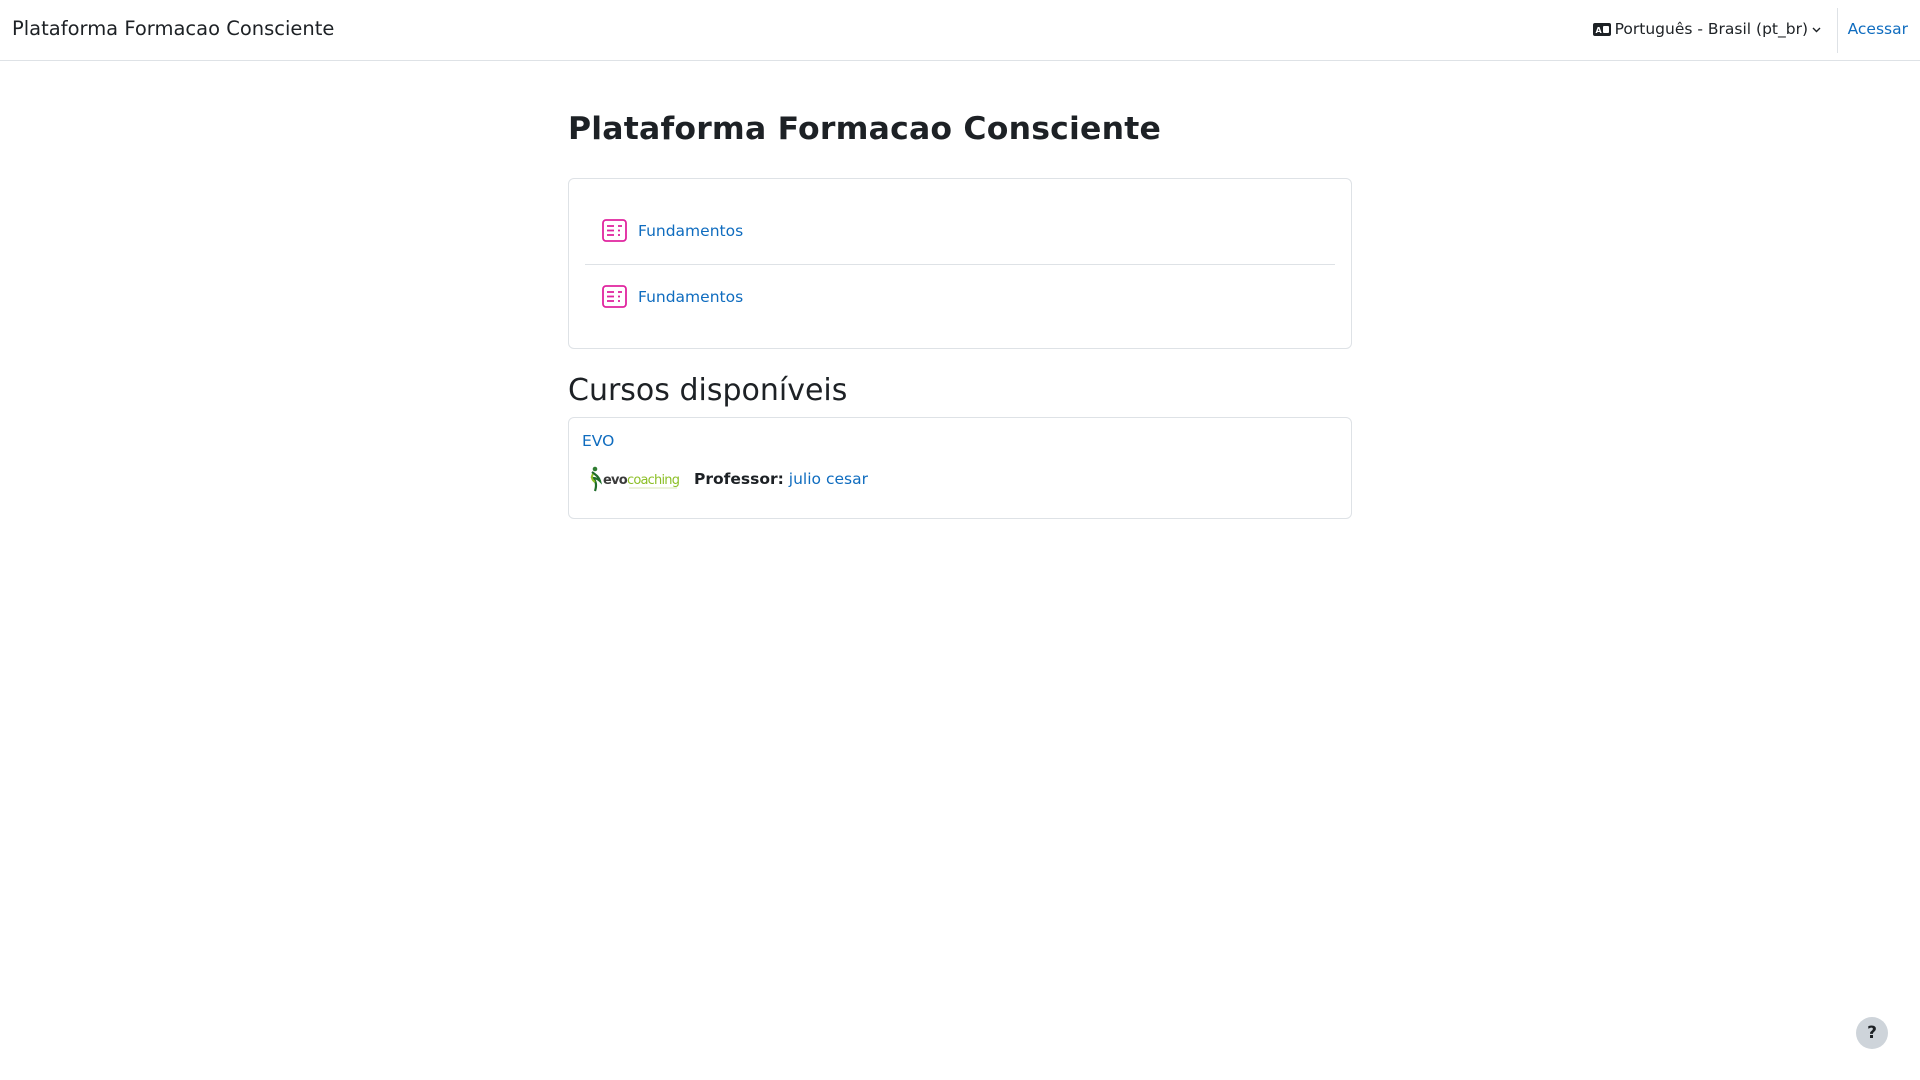  What do you see at coordinates (615, 480) in the screenshot?
I see `svg-text: evo` at bounding box center [615, 480].